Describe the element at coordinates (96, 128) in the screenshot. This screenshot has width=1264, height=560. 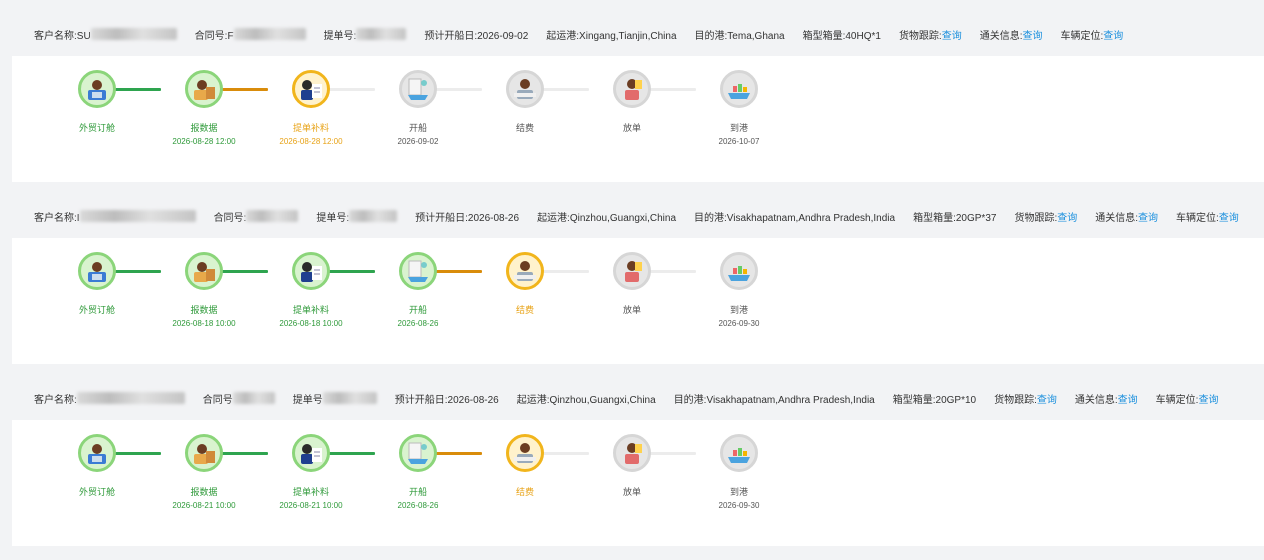
I see `step-label: 外贸订舱` at that location.